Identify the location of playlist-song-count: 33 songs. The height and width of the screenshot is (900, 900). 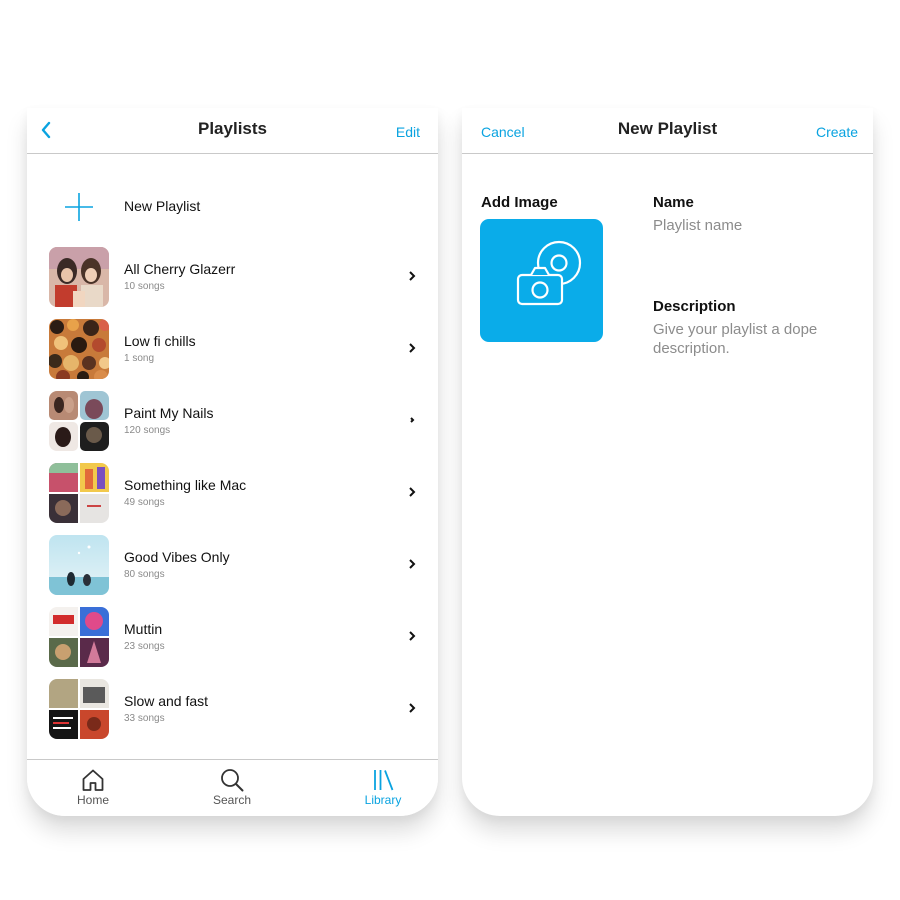
(144, 718).